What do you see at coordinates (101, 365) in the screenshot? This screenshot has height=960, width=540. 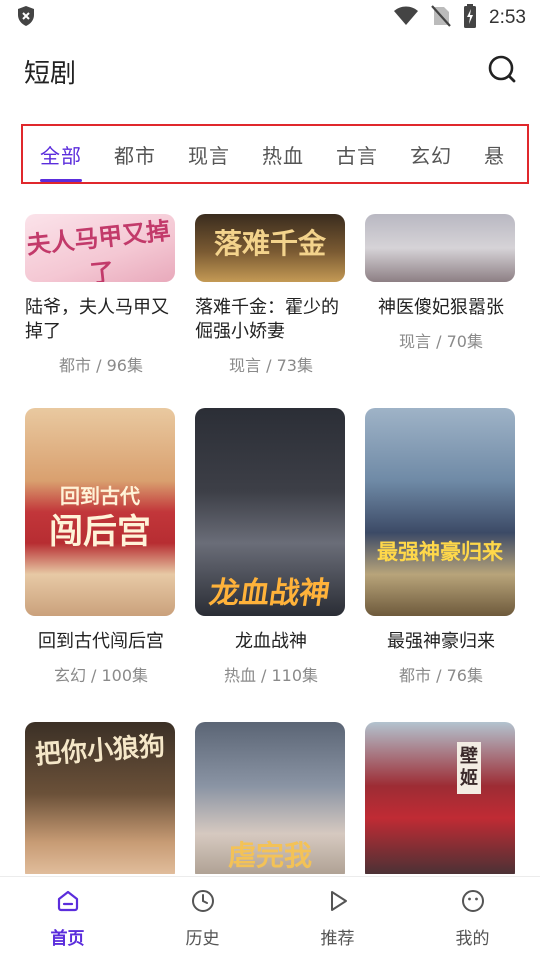 I see `drama-meta: 都市 / 96集` at bounding box center [101, 365].